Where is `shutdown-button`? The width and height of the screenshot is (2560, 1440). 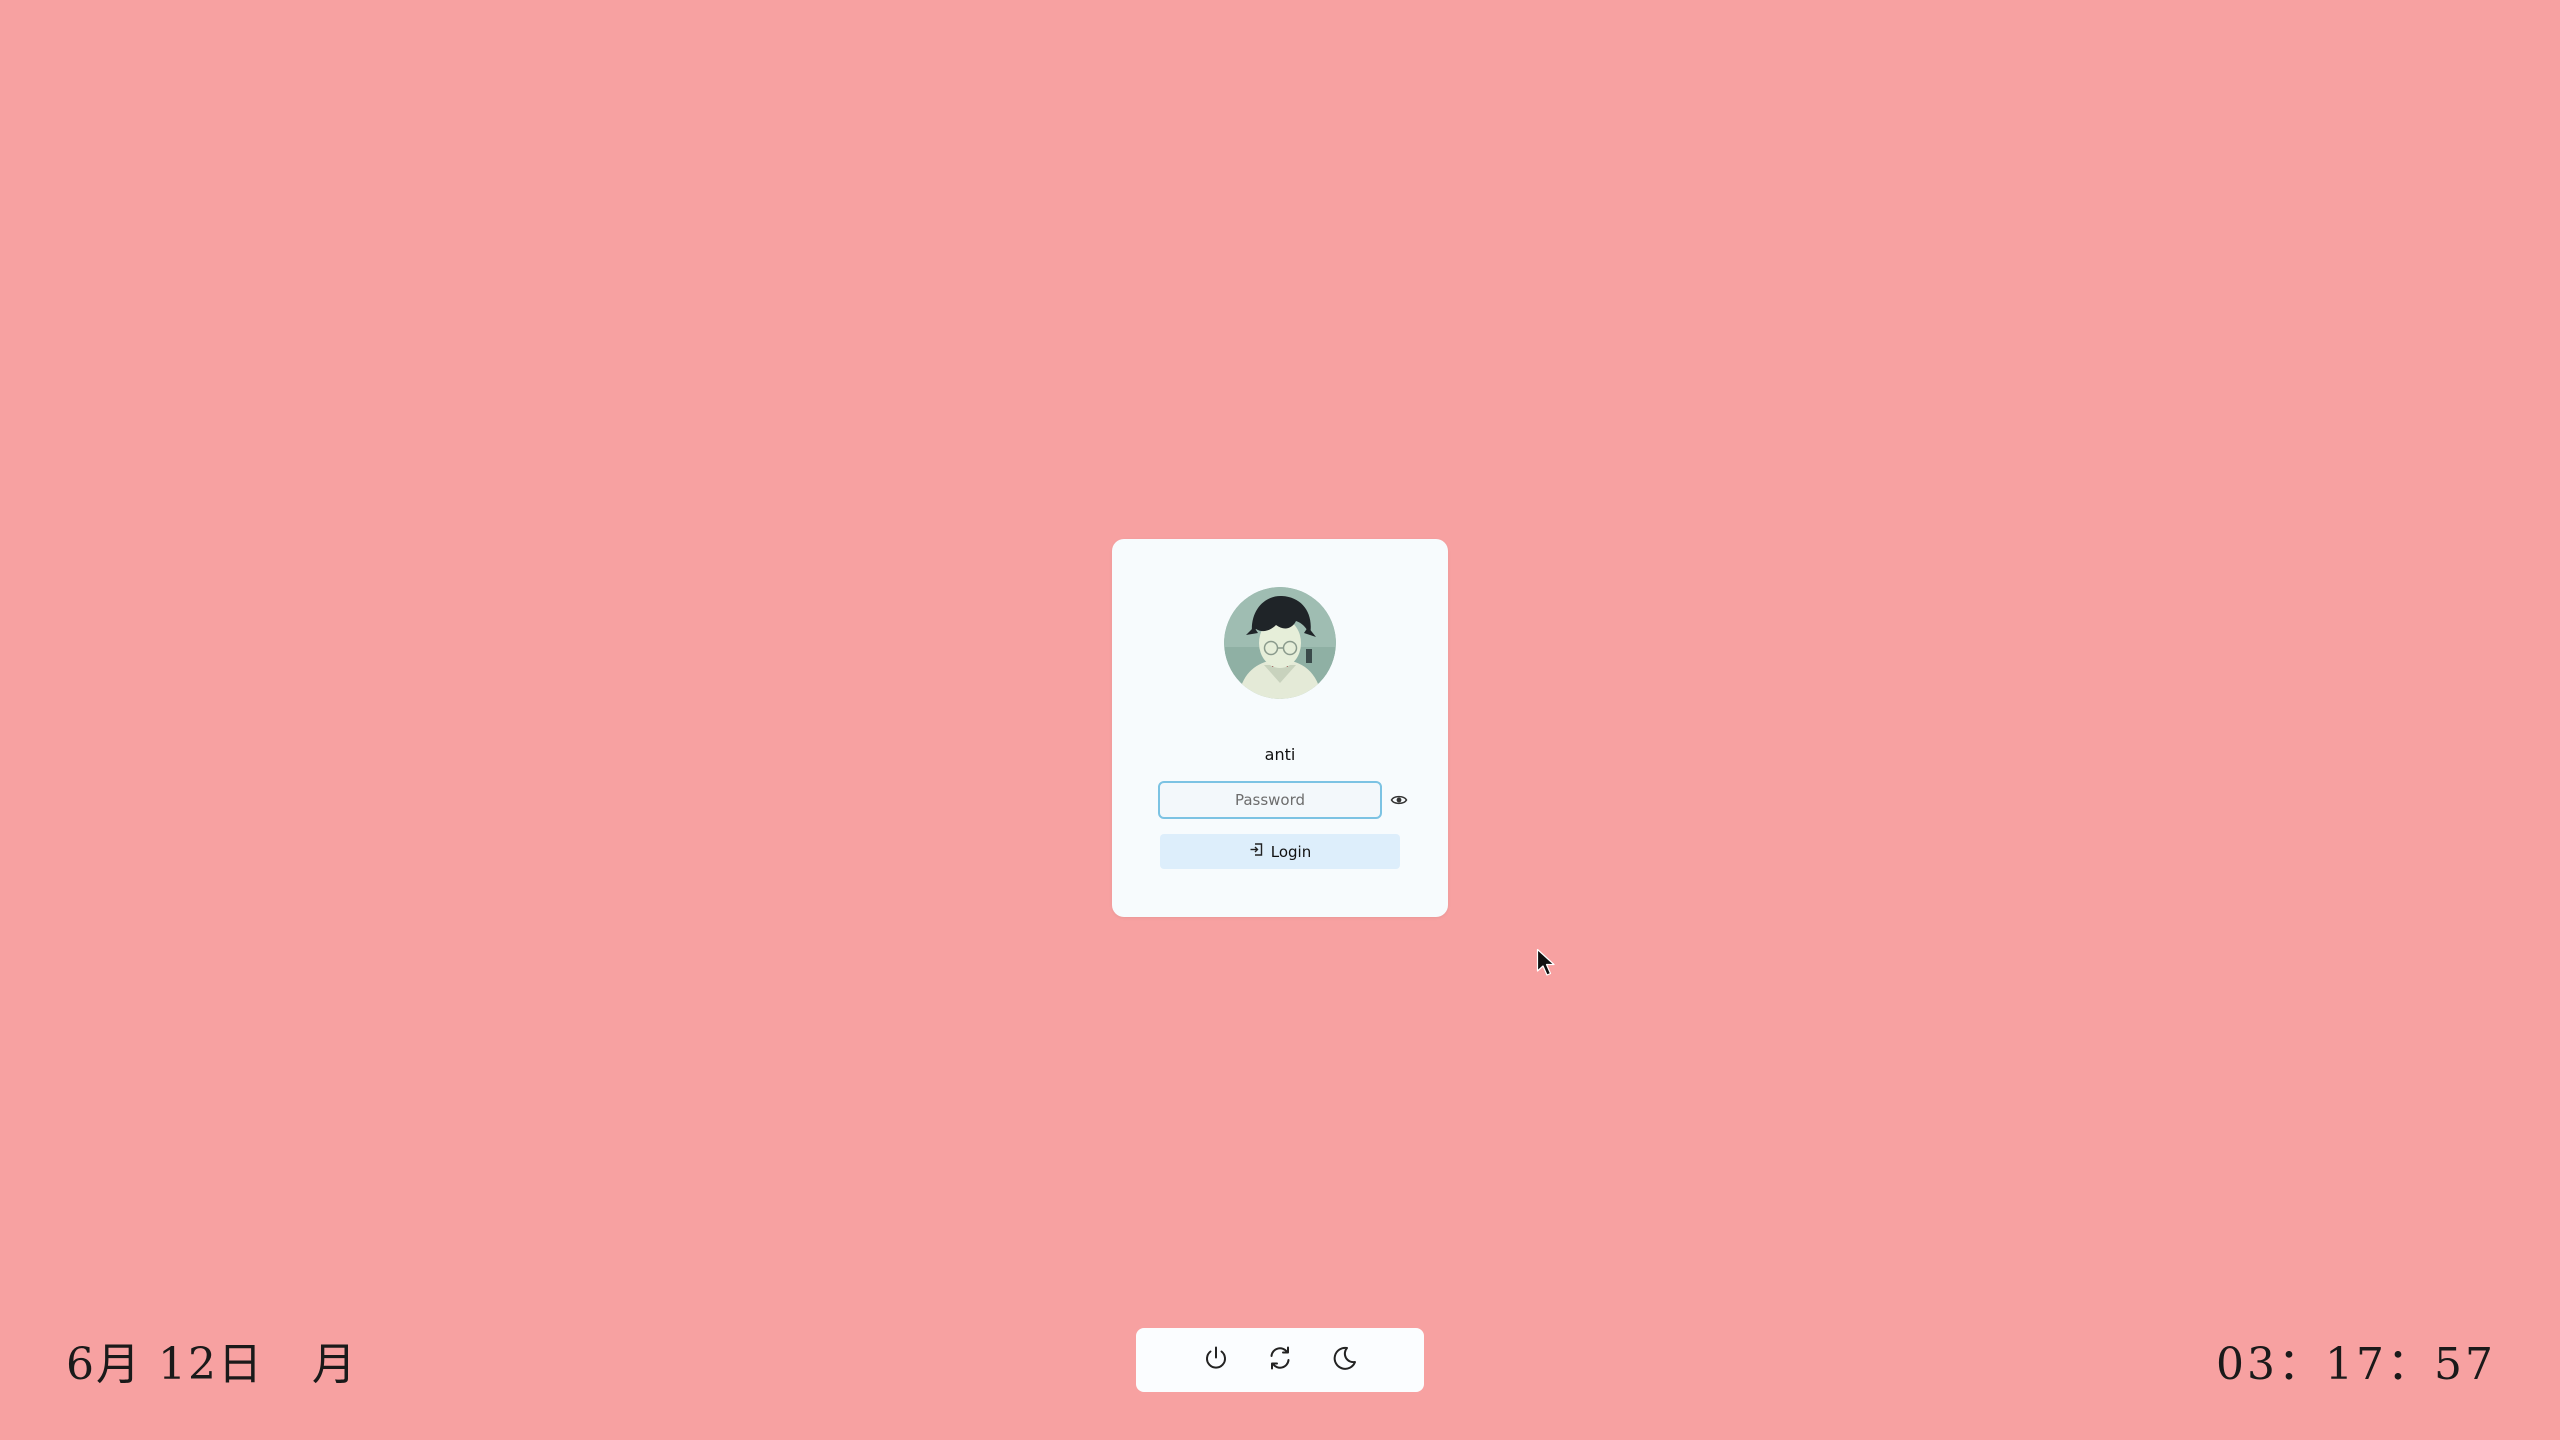 shutdown-button is located at coordinates (1216, 1360).